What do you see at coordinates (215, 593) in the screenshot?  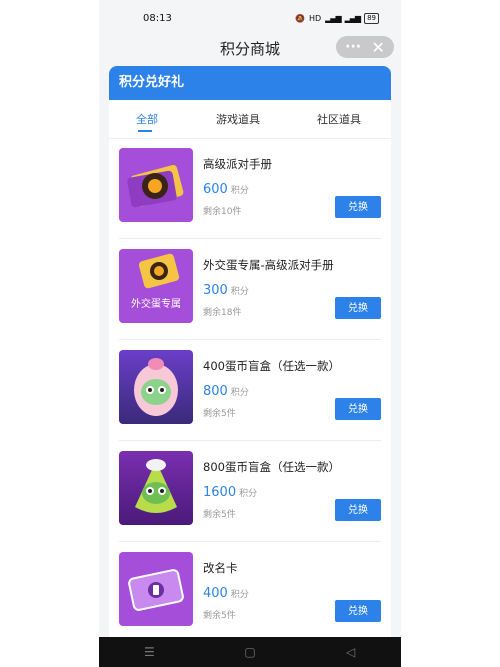 I see `points-value: 400` at bounding box center [215, 593].